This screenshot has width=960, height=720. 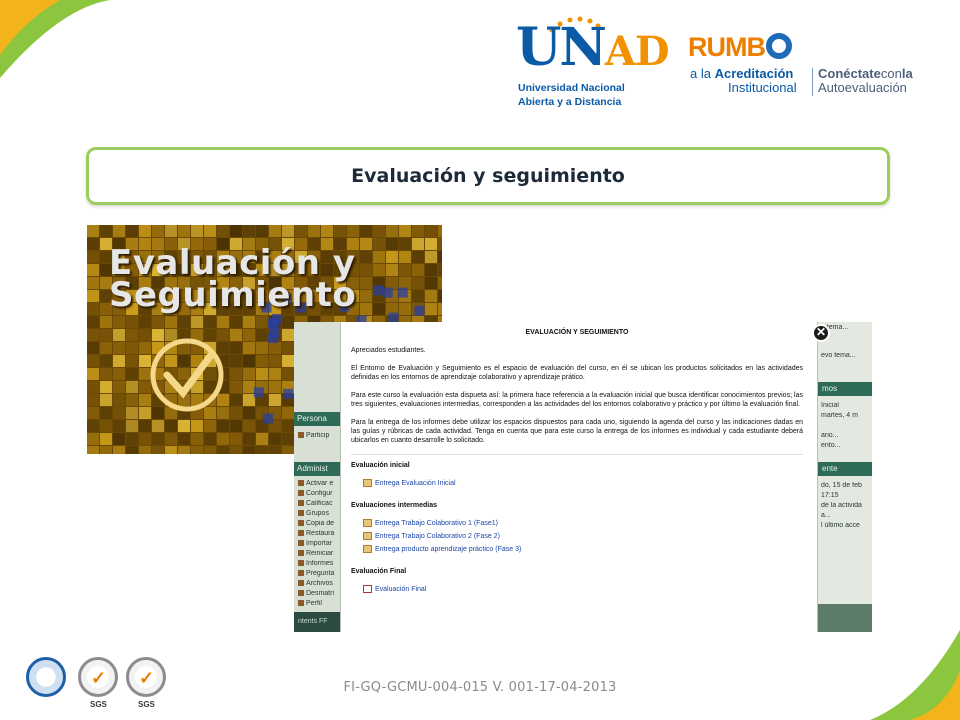 I want to click on admin-menu-item: Calificac, so click(x=319, y=503).